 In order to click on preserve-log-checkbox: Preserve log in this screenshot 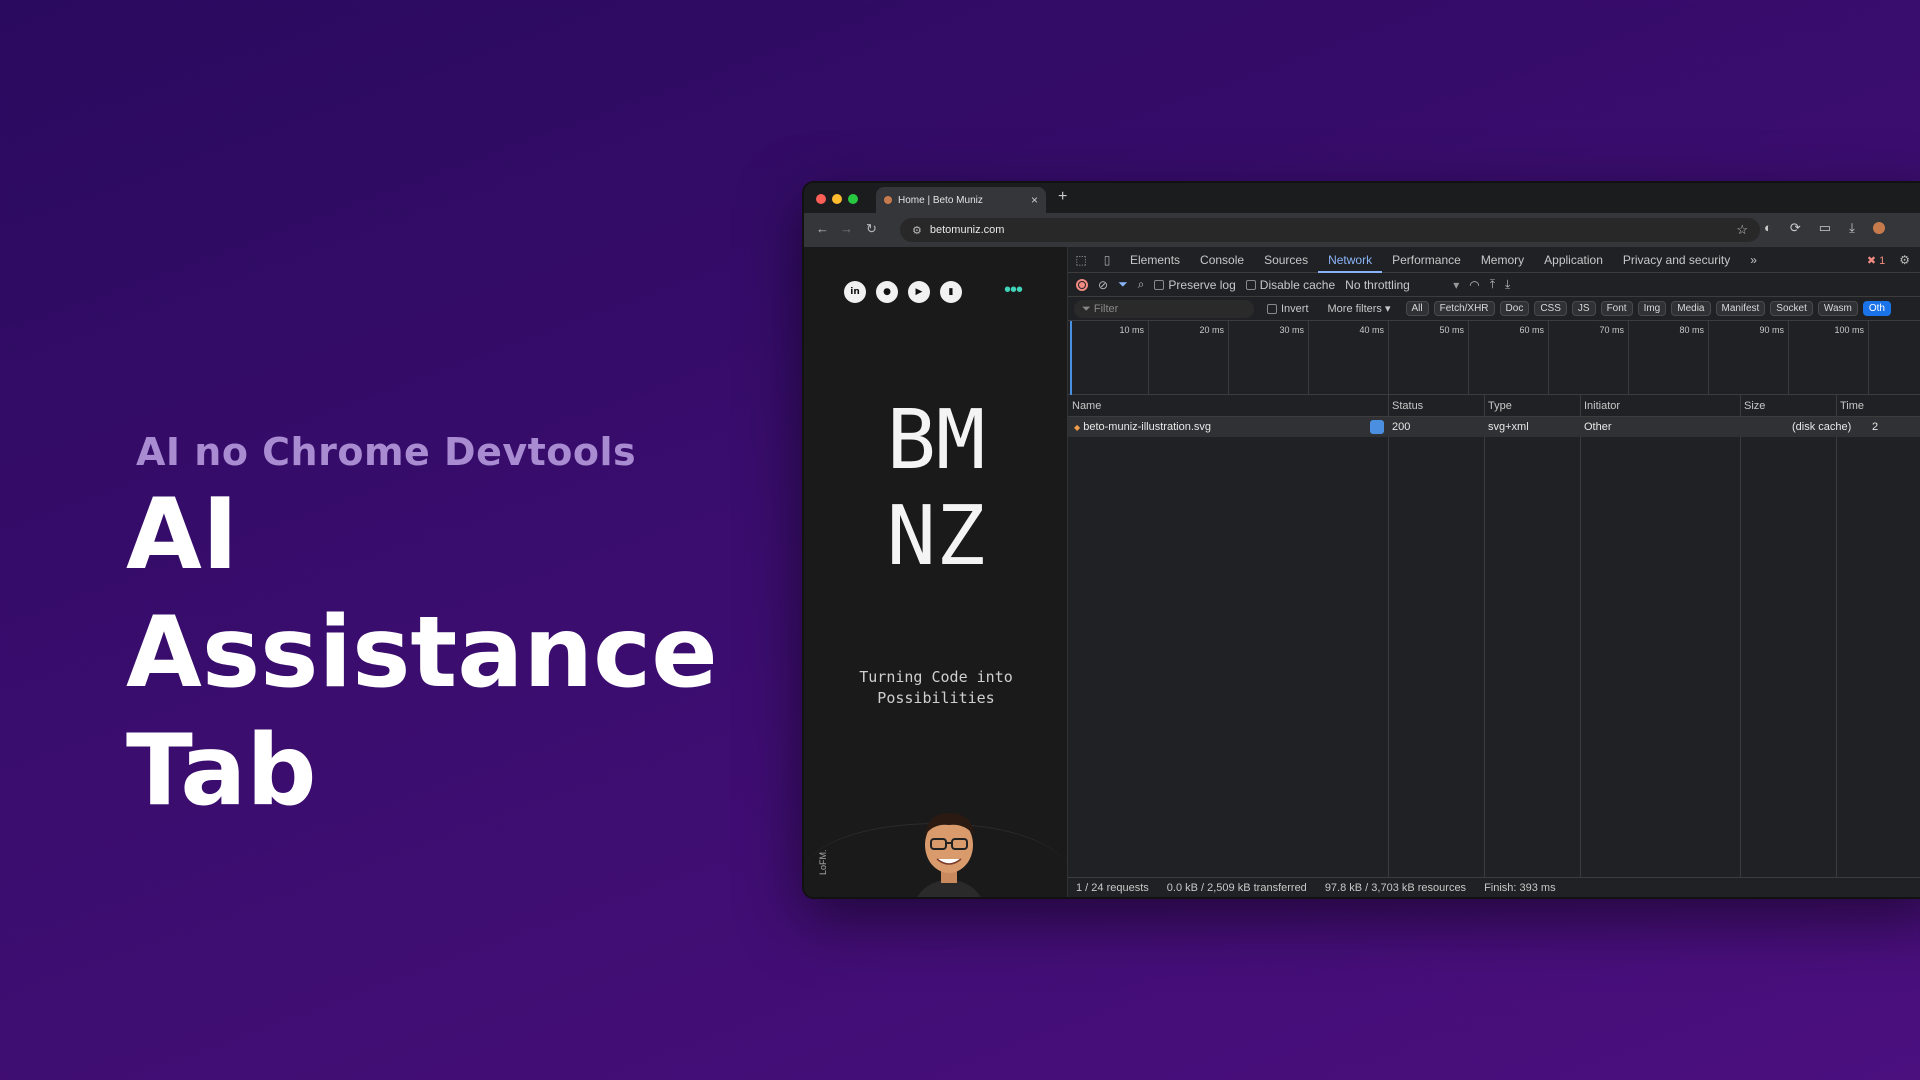, I will do `click(1195, 284)`.